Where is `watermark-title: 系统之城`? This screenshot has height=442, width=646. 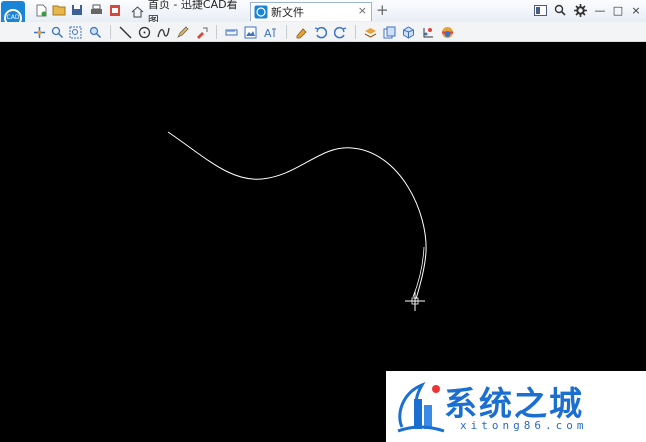
watermark-title: 系统之城 is located at coordinates (514, 403).